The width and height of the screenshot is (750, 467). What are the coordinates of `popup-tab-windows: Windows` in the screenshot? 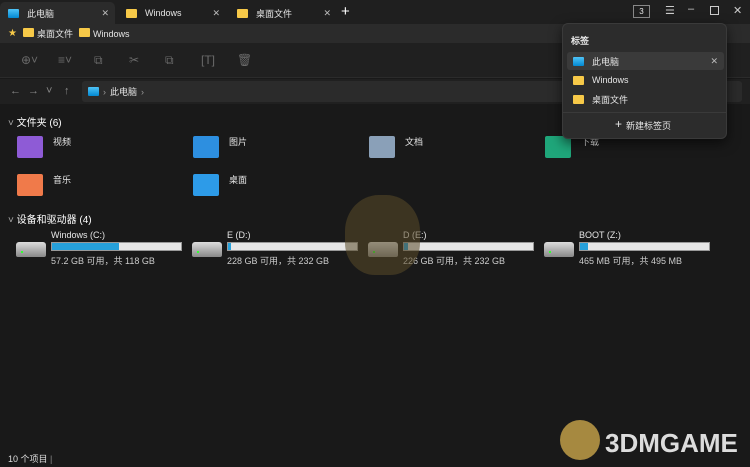 It's located at (645, 80).